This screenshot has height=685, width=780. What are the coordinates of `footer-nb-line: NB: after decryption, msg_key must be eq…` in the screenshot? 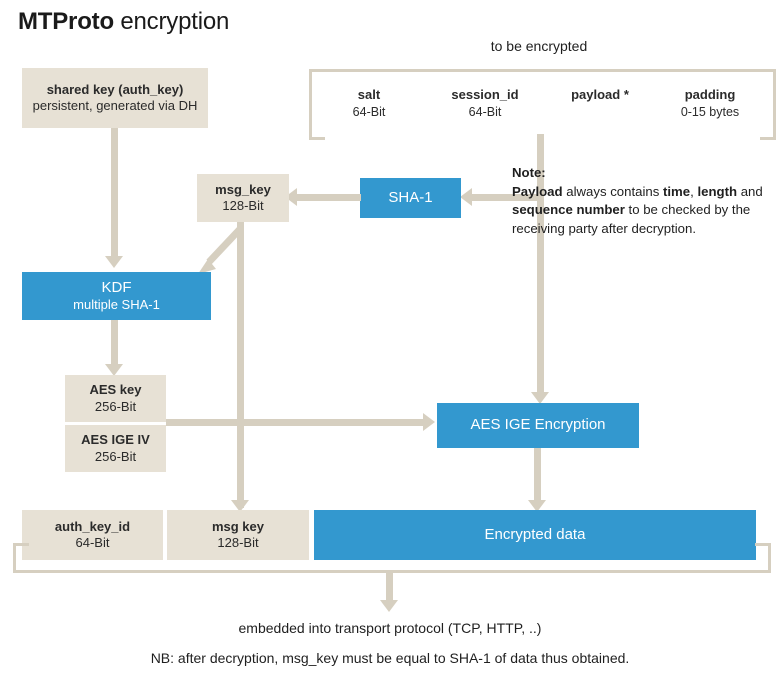 It's located at (390, 658).